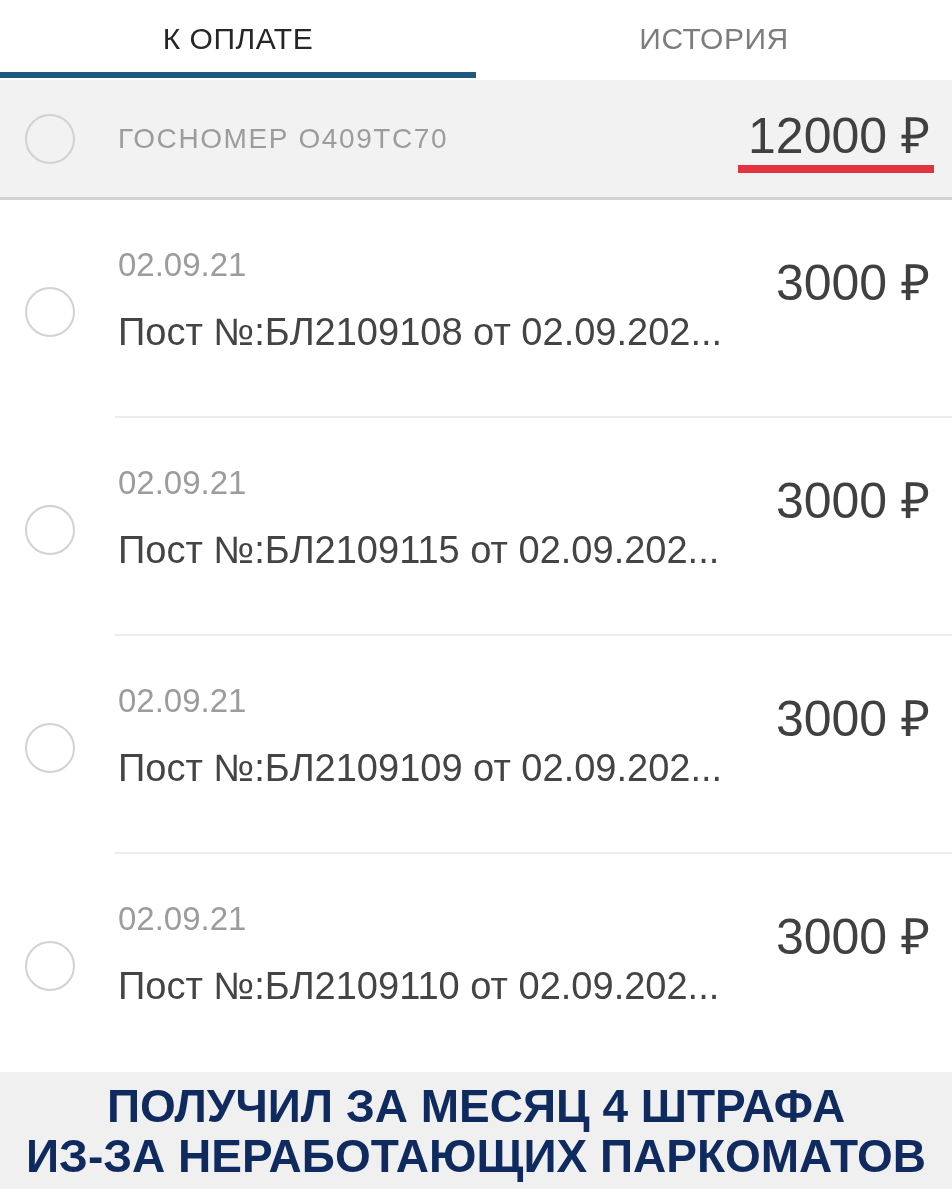  I want to click on caption-headline: ПОЛУЧИЛ ЗА МЕСЯЦ 4 ШТРАФА ИЗ-ЗА НЕРАБОТАЮЩИХ ПАРКОМАТОВ, so click(476, 1130).